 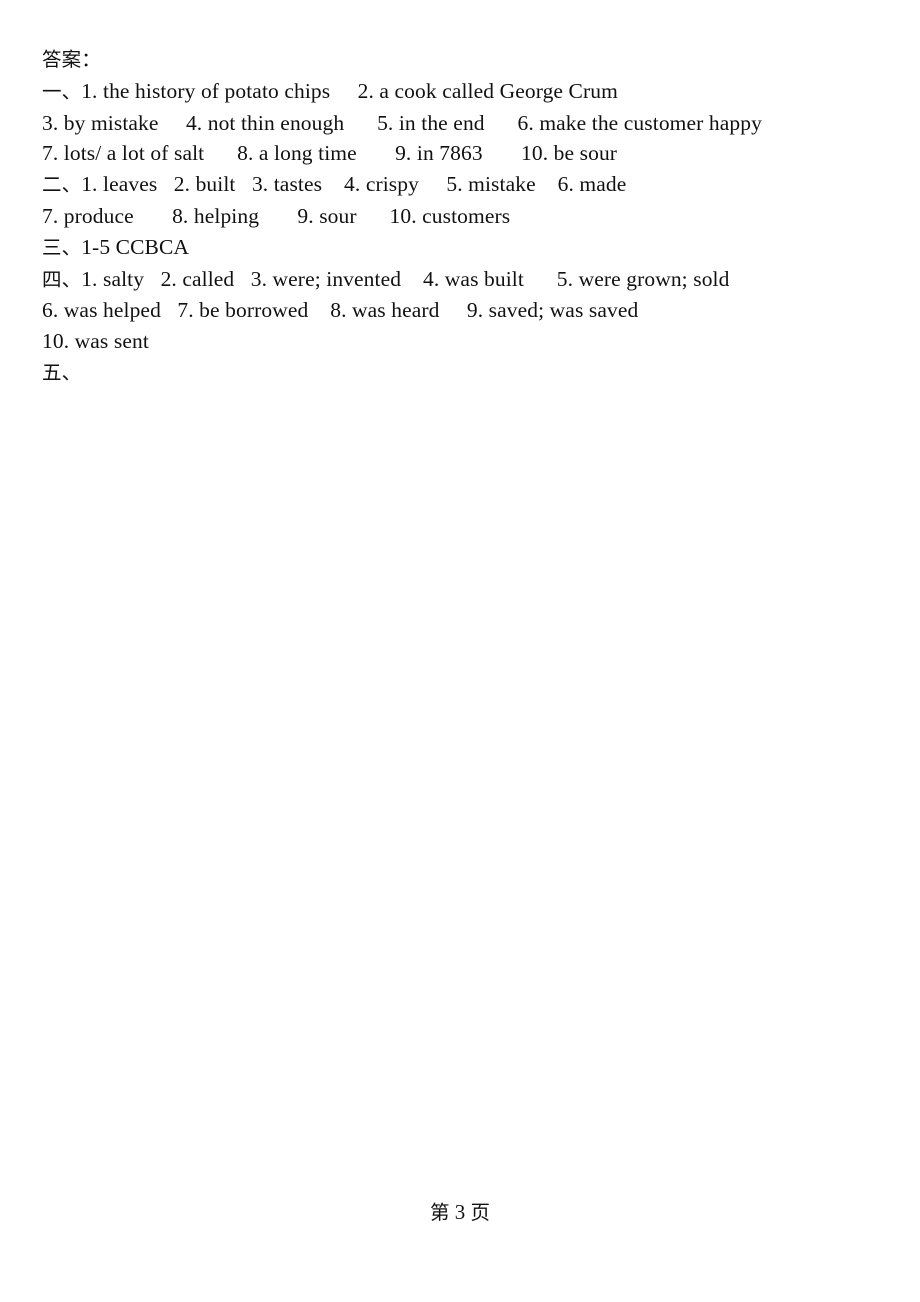 I want to click on section-2-item-6: 6. made, so click(x=592, y=184).